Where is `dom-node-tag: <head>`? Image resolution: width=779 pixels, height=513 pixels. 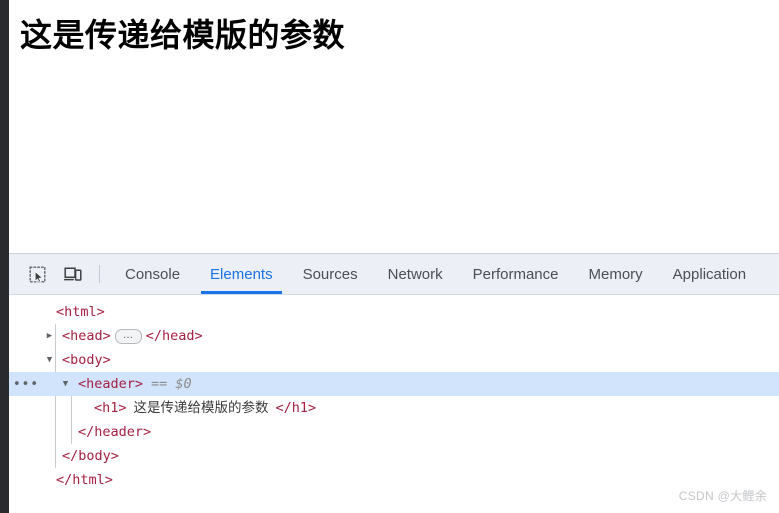
dom-node-tag: <head> is located at coordinates (86, 336).